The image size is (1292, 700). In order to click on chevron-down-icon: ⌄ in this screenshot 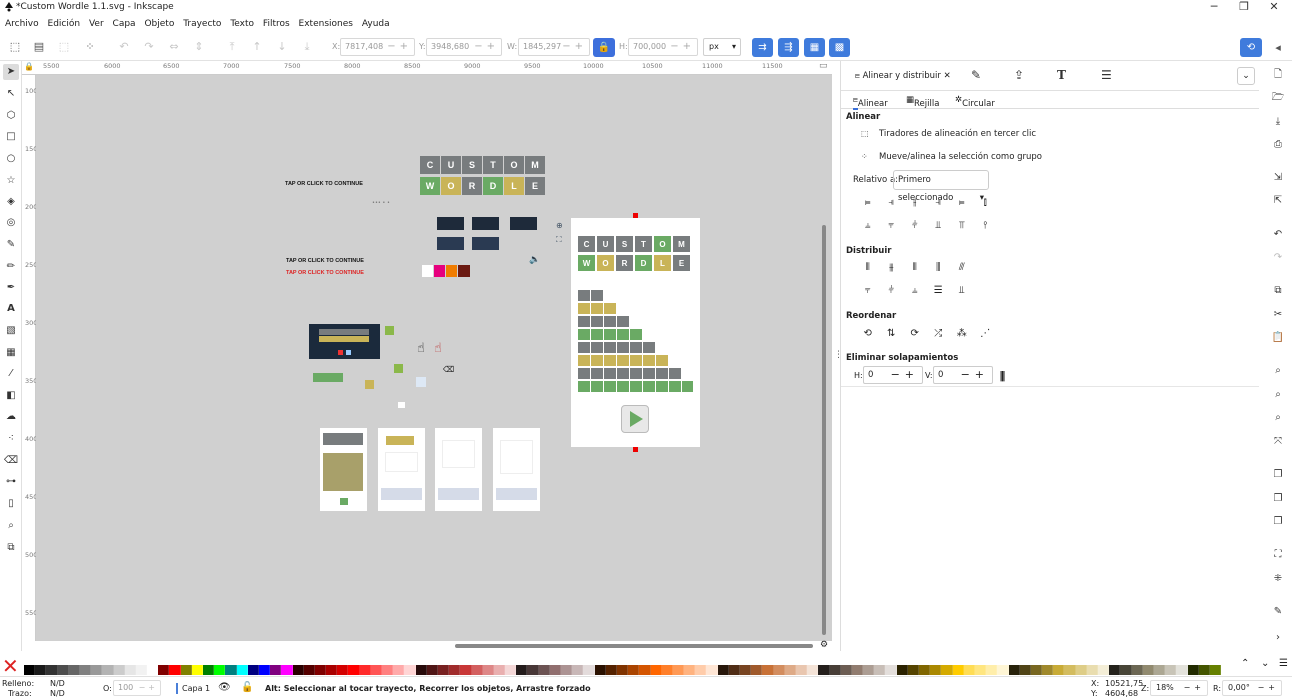, I will do `click(1265, 663)`.